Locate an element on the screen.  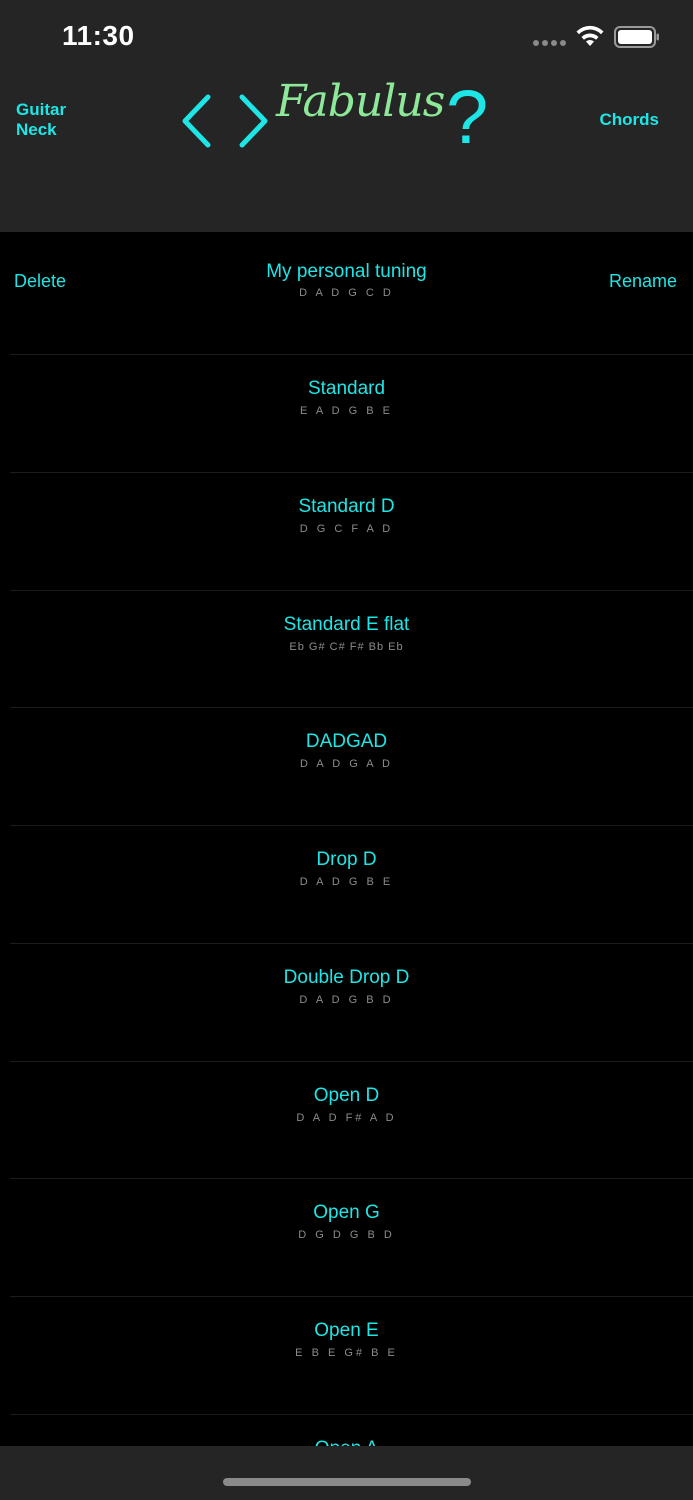
tuning-name: Open E is located at coordinates (346, 1330).